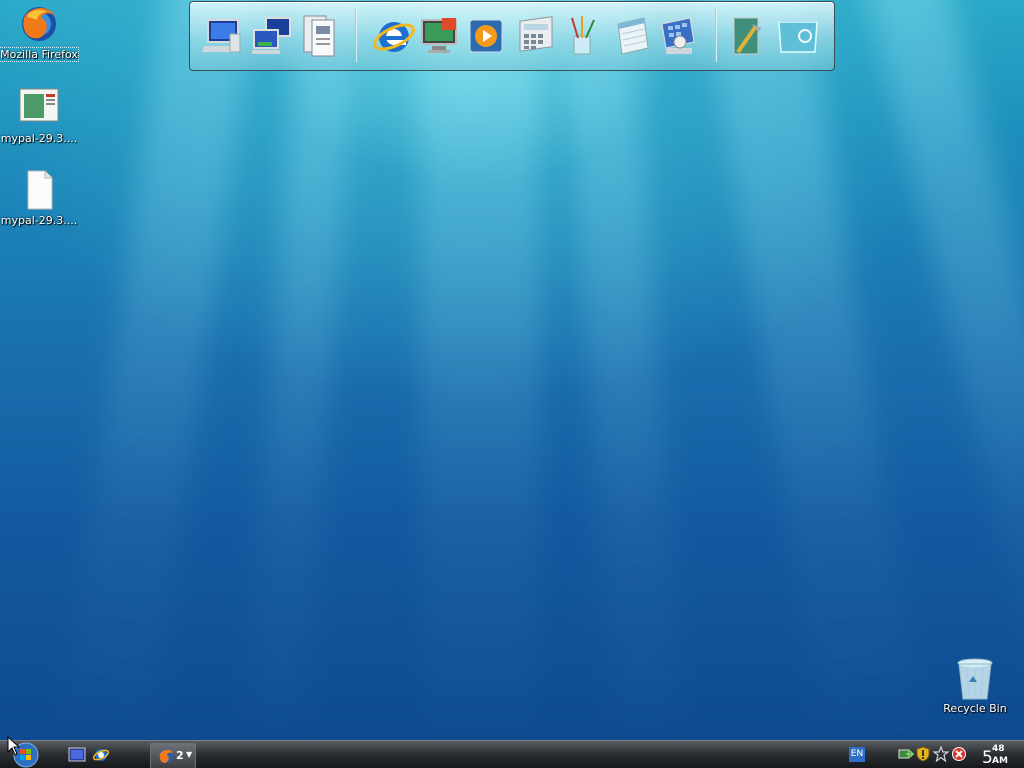 The width and height of the screenshot is (1024, 768). I want to click on dock-scheduler, so click(678, 36).